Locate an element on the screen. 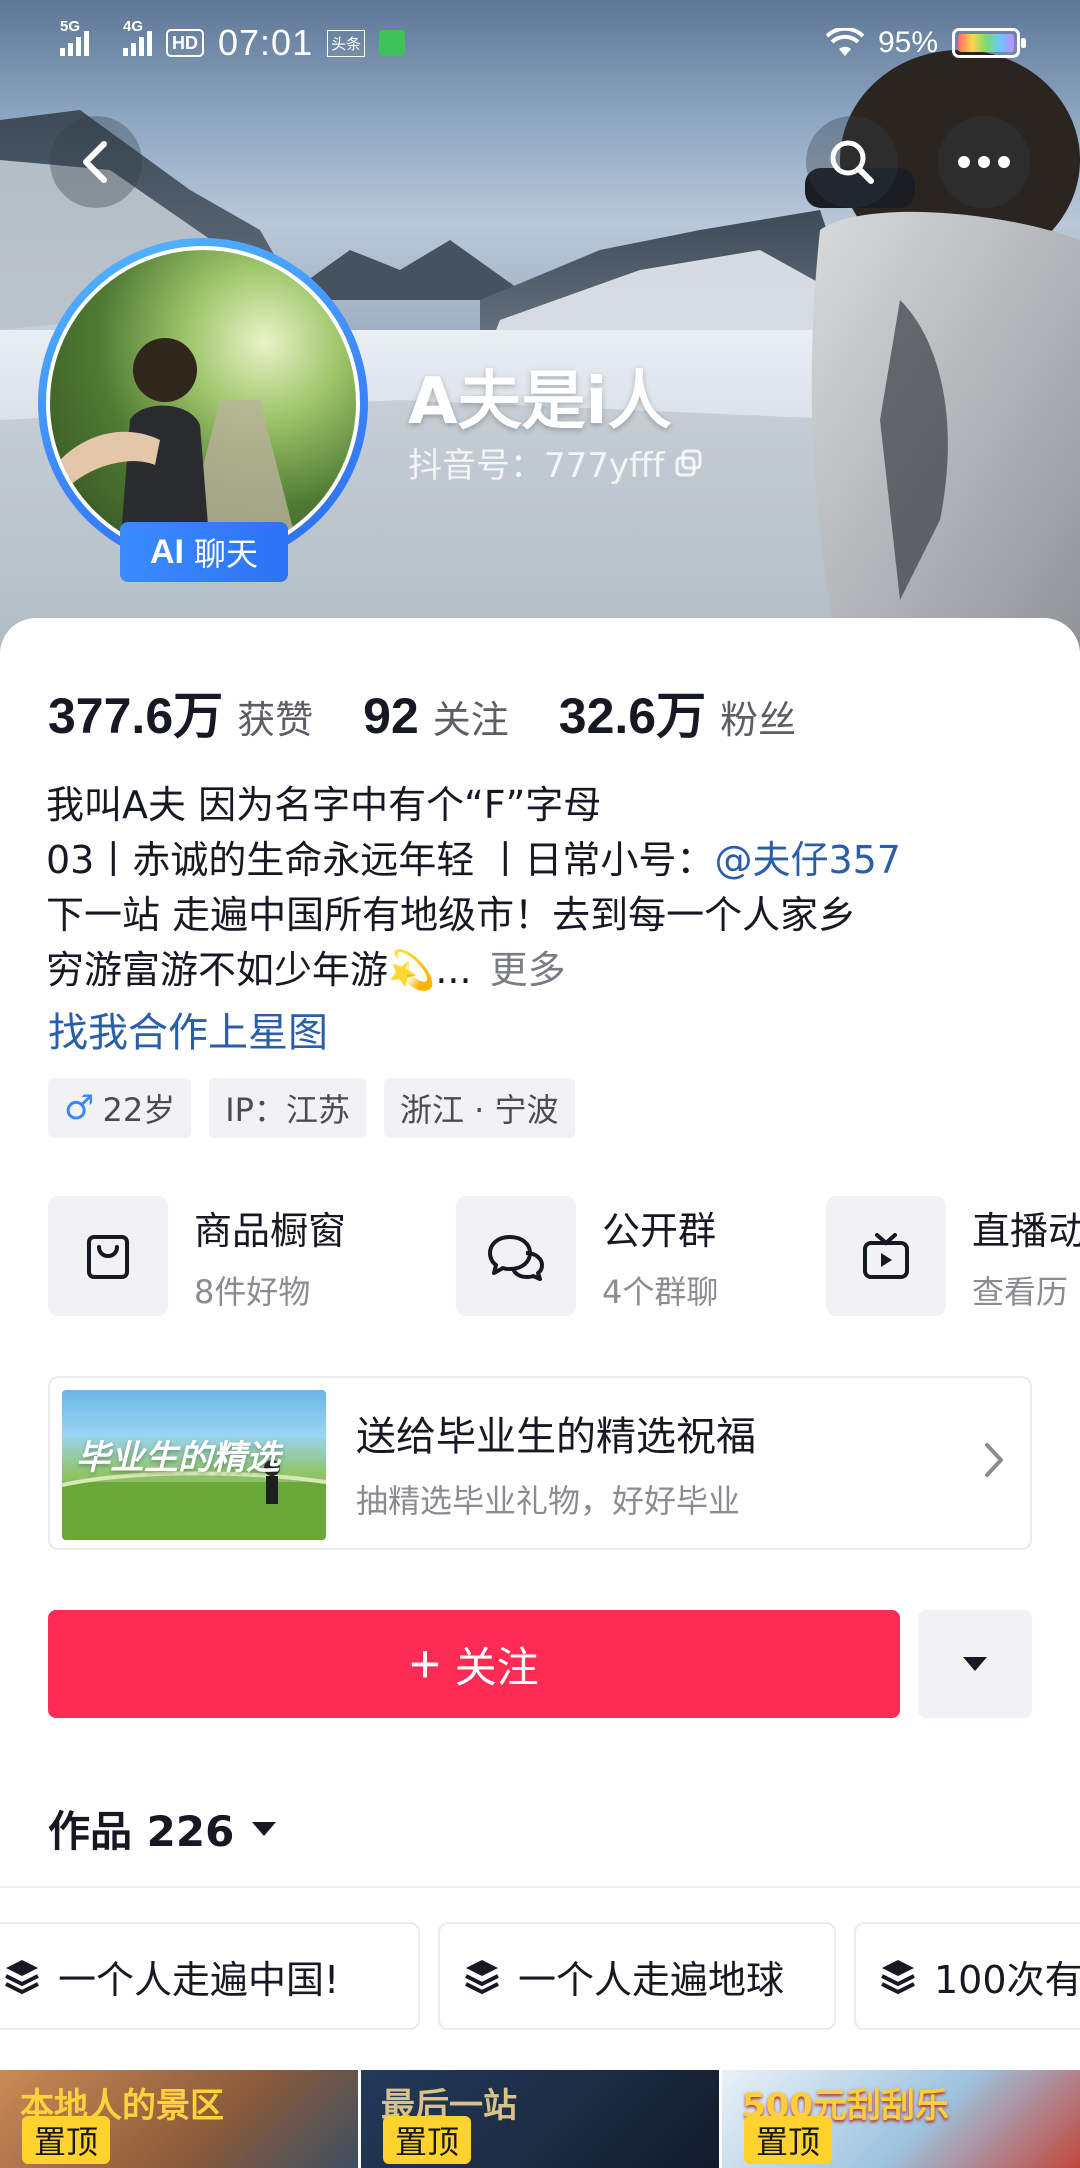 The height and width of the screenshot is (2168, 1080). likes-count: 377.6万 is located at coordinates (136, 716).